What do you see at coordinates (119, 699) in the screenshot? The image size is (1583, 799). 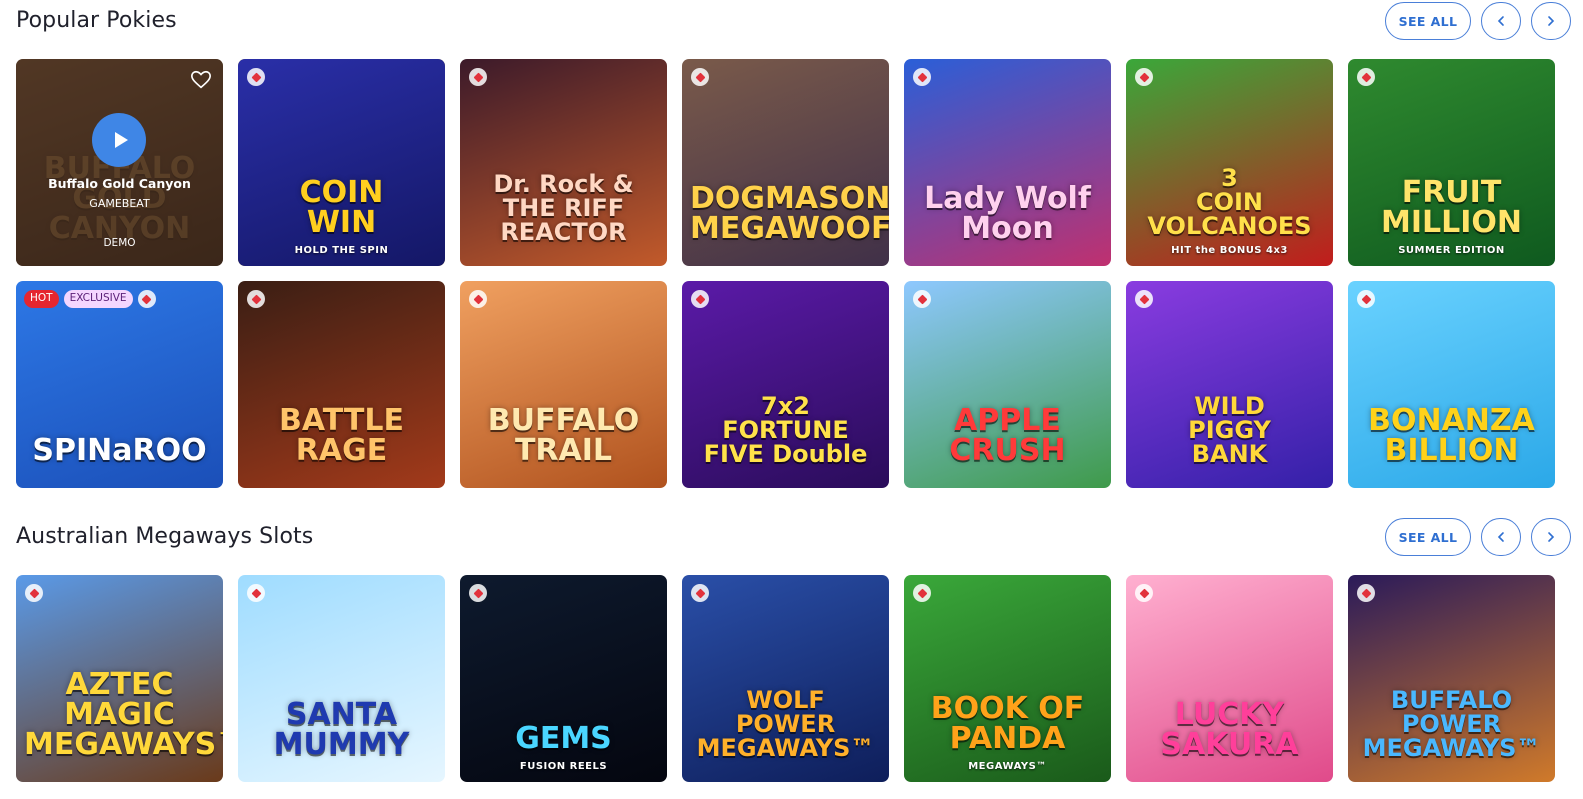 I see `game-logo-line: AZTEC MAGIC` at bounding box center [119, 699].